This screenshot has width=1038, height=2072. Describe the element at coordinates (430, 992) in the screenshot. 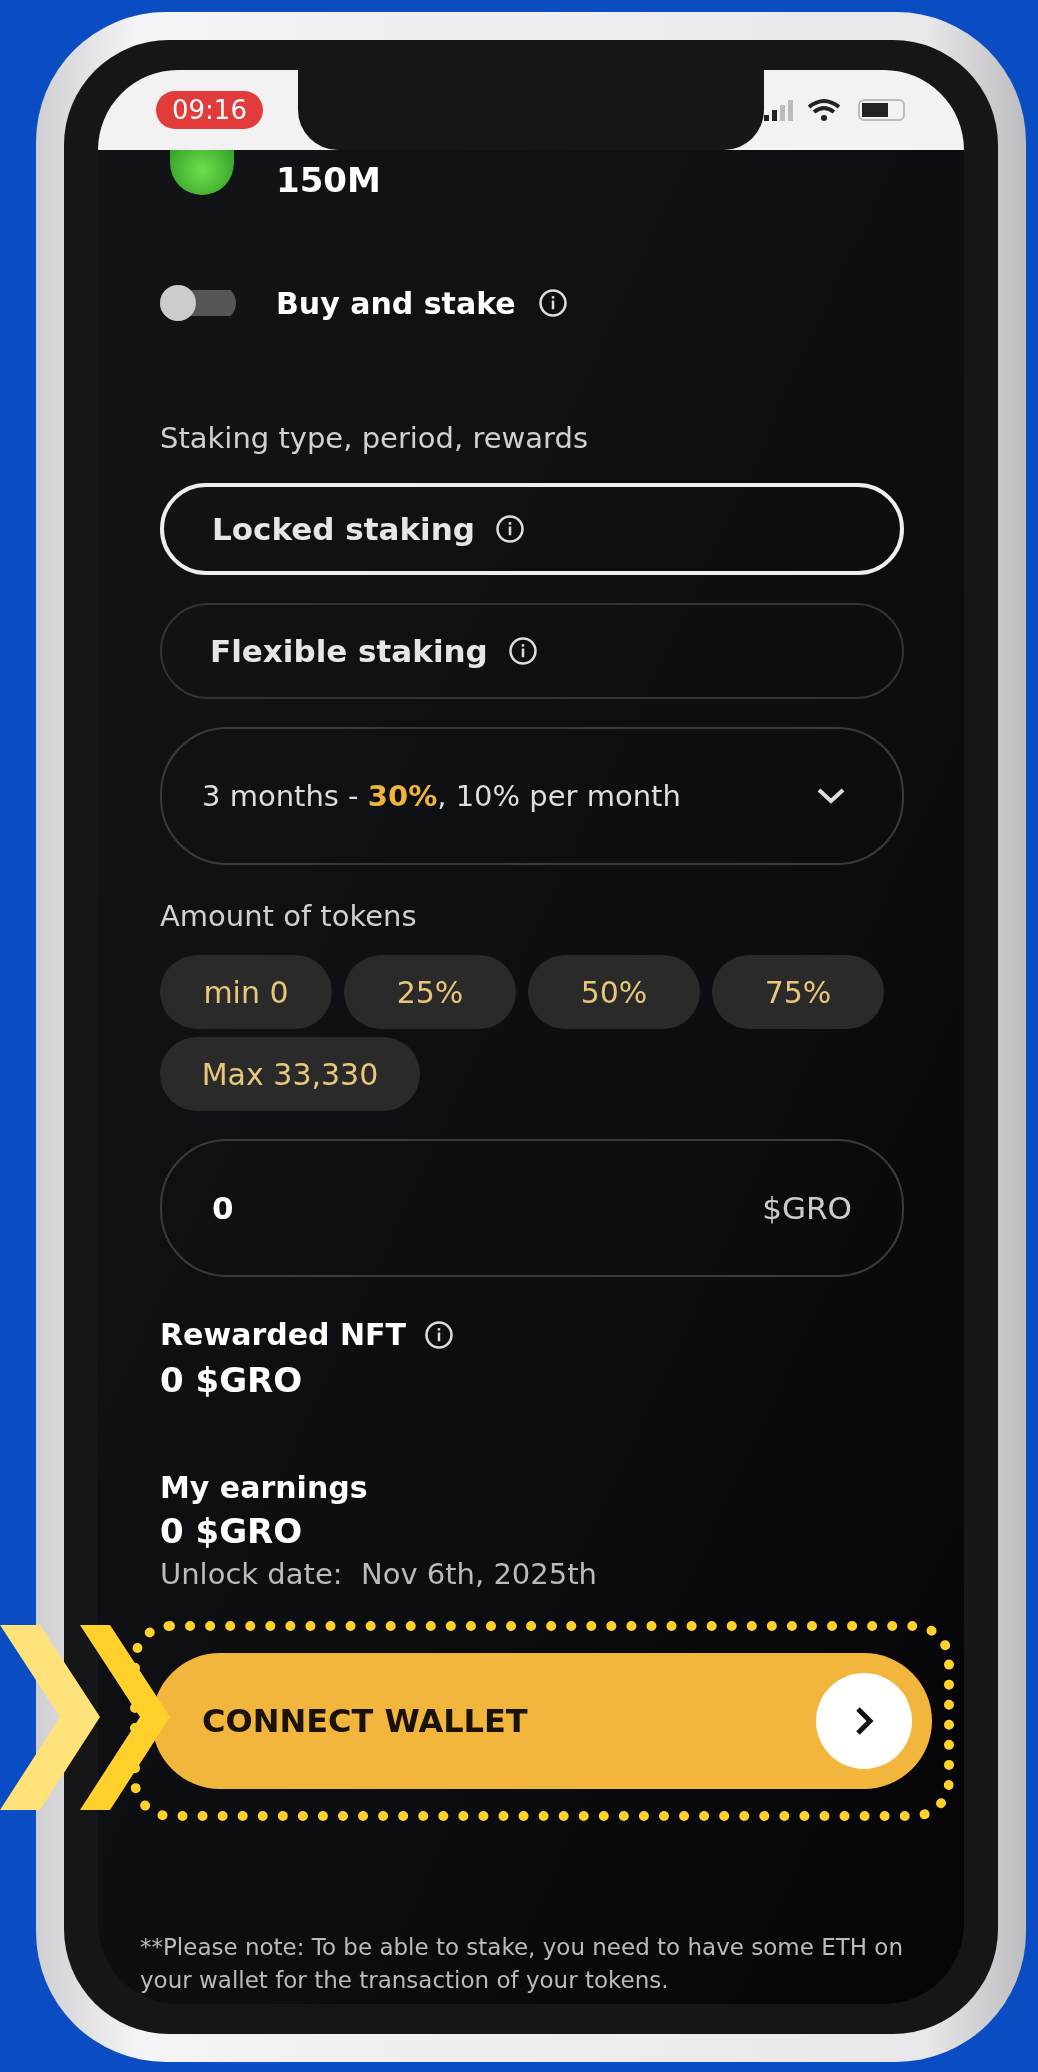

I see `amount-chip: 25%` at that location.